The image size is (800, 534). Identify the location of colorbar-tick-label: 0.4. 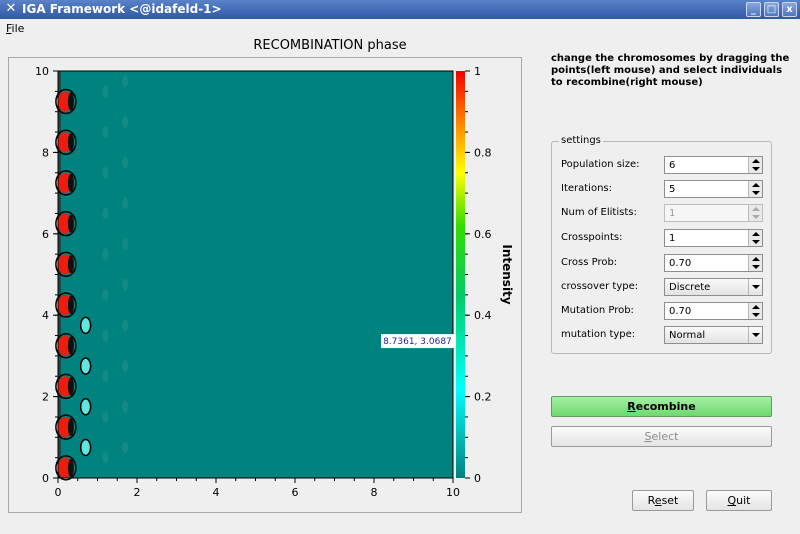
(483, 315).